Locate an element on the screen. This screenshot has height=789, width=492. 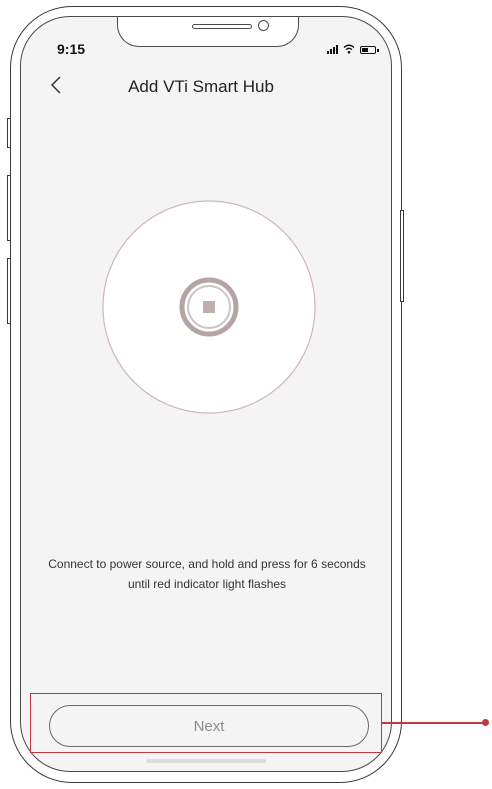
home-indicator is located at coordinates (206, 761).